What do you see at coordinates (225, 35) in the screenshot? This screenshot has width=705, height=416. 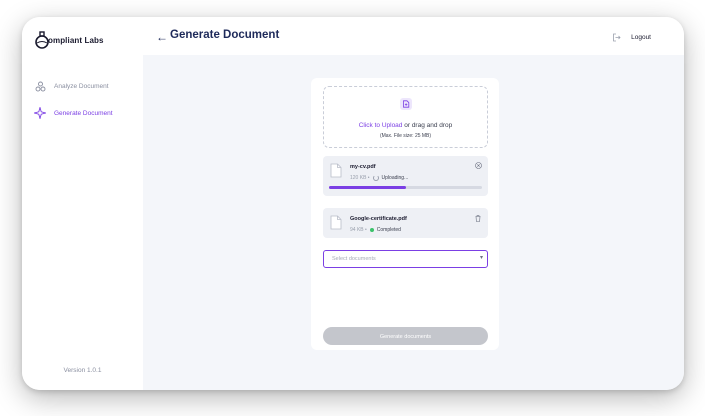 I see `page-title: Generate Document` at bounding box center [225, 35].